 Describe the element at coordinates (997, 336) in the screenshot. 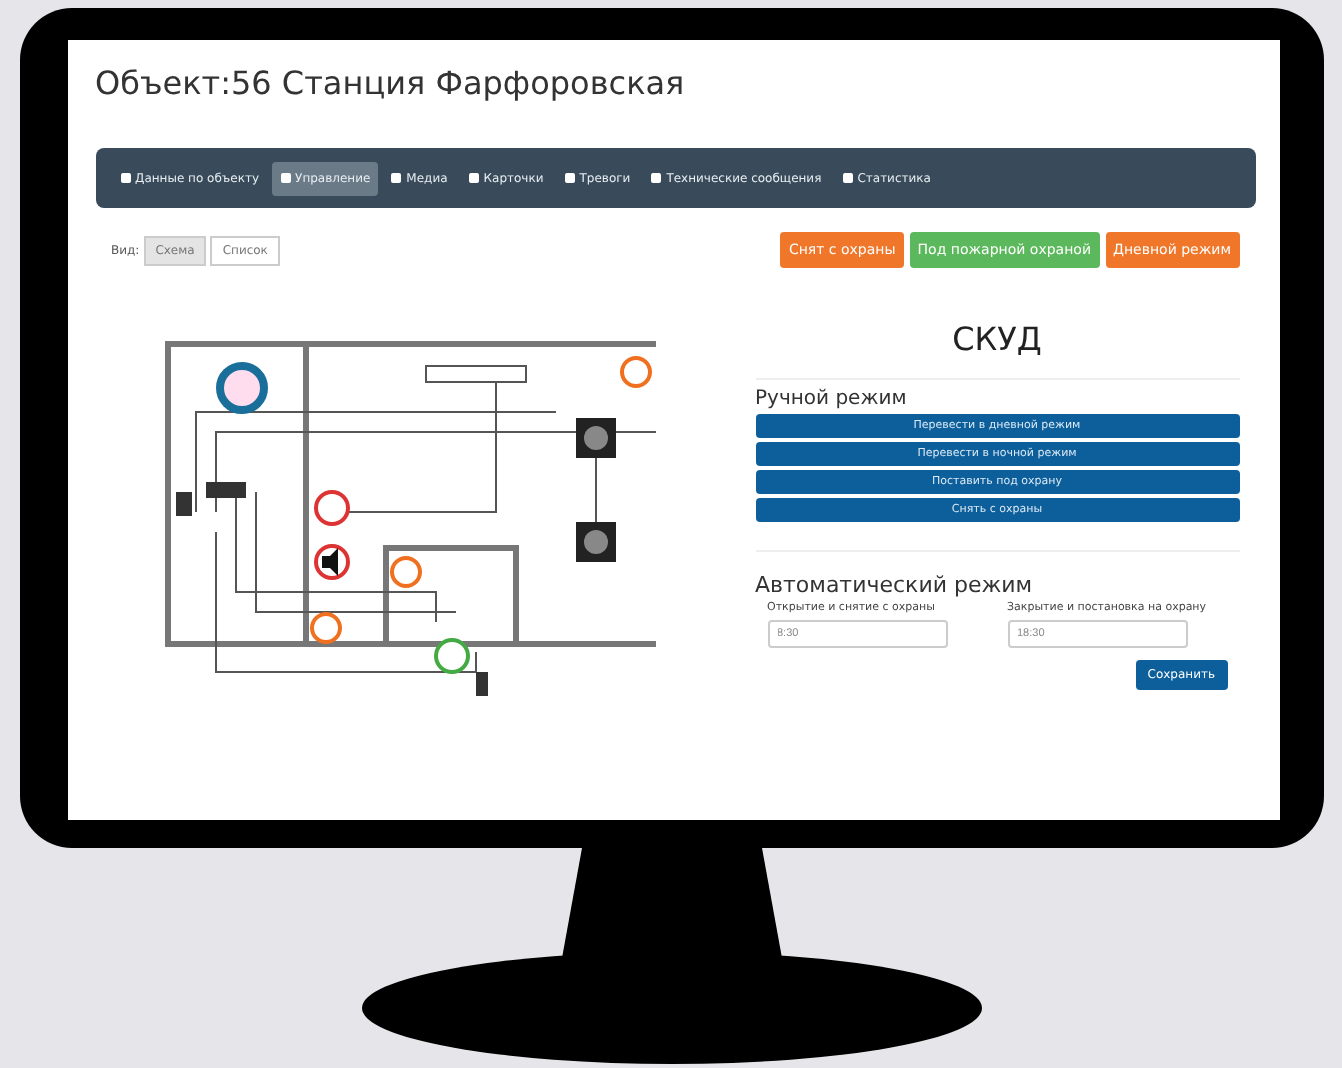

I see `panel-title: СКУД` at that location.